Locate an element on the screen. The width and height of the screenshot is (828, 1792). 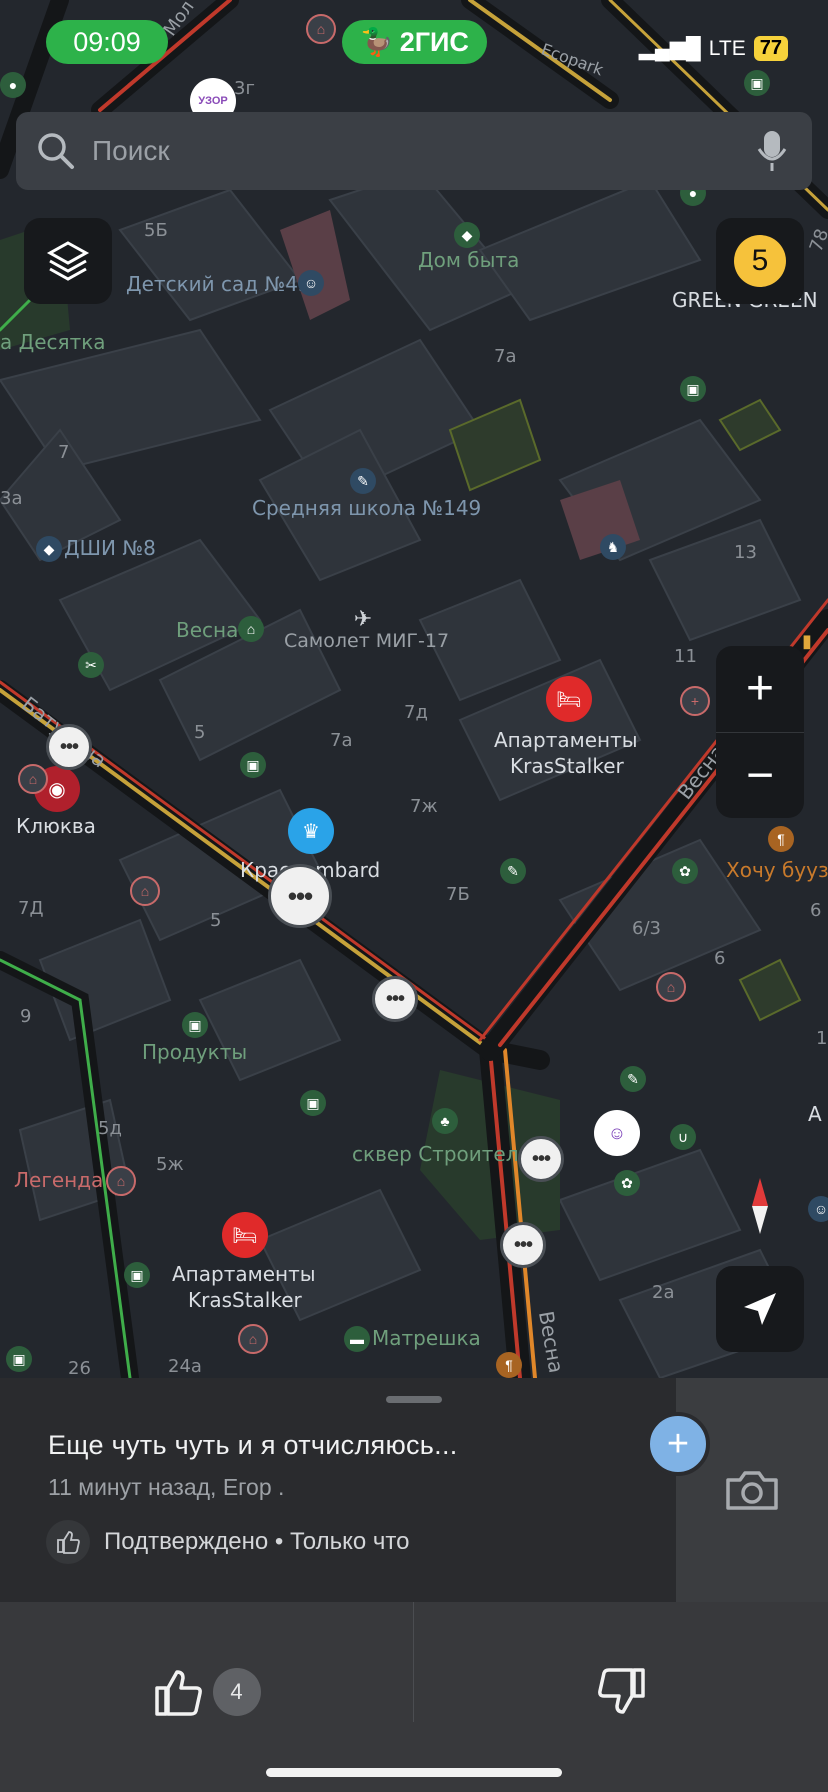
confirmed-status: Подтверждено • Только что is located at coordinates (257, 1541).